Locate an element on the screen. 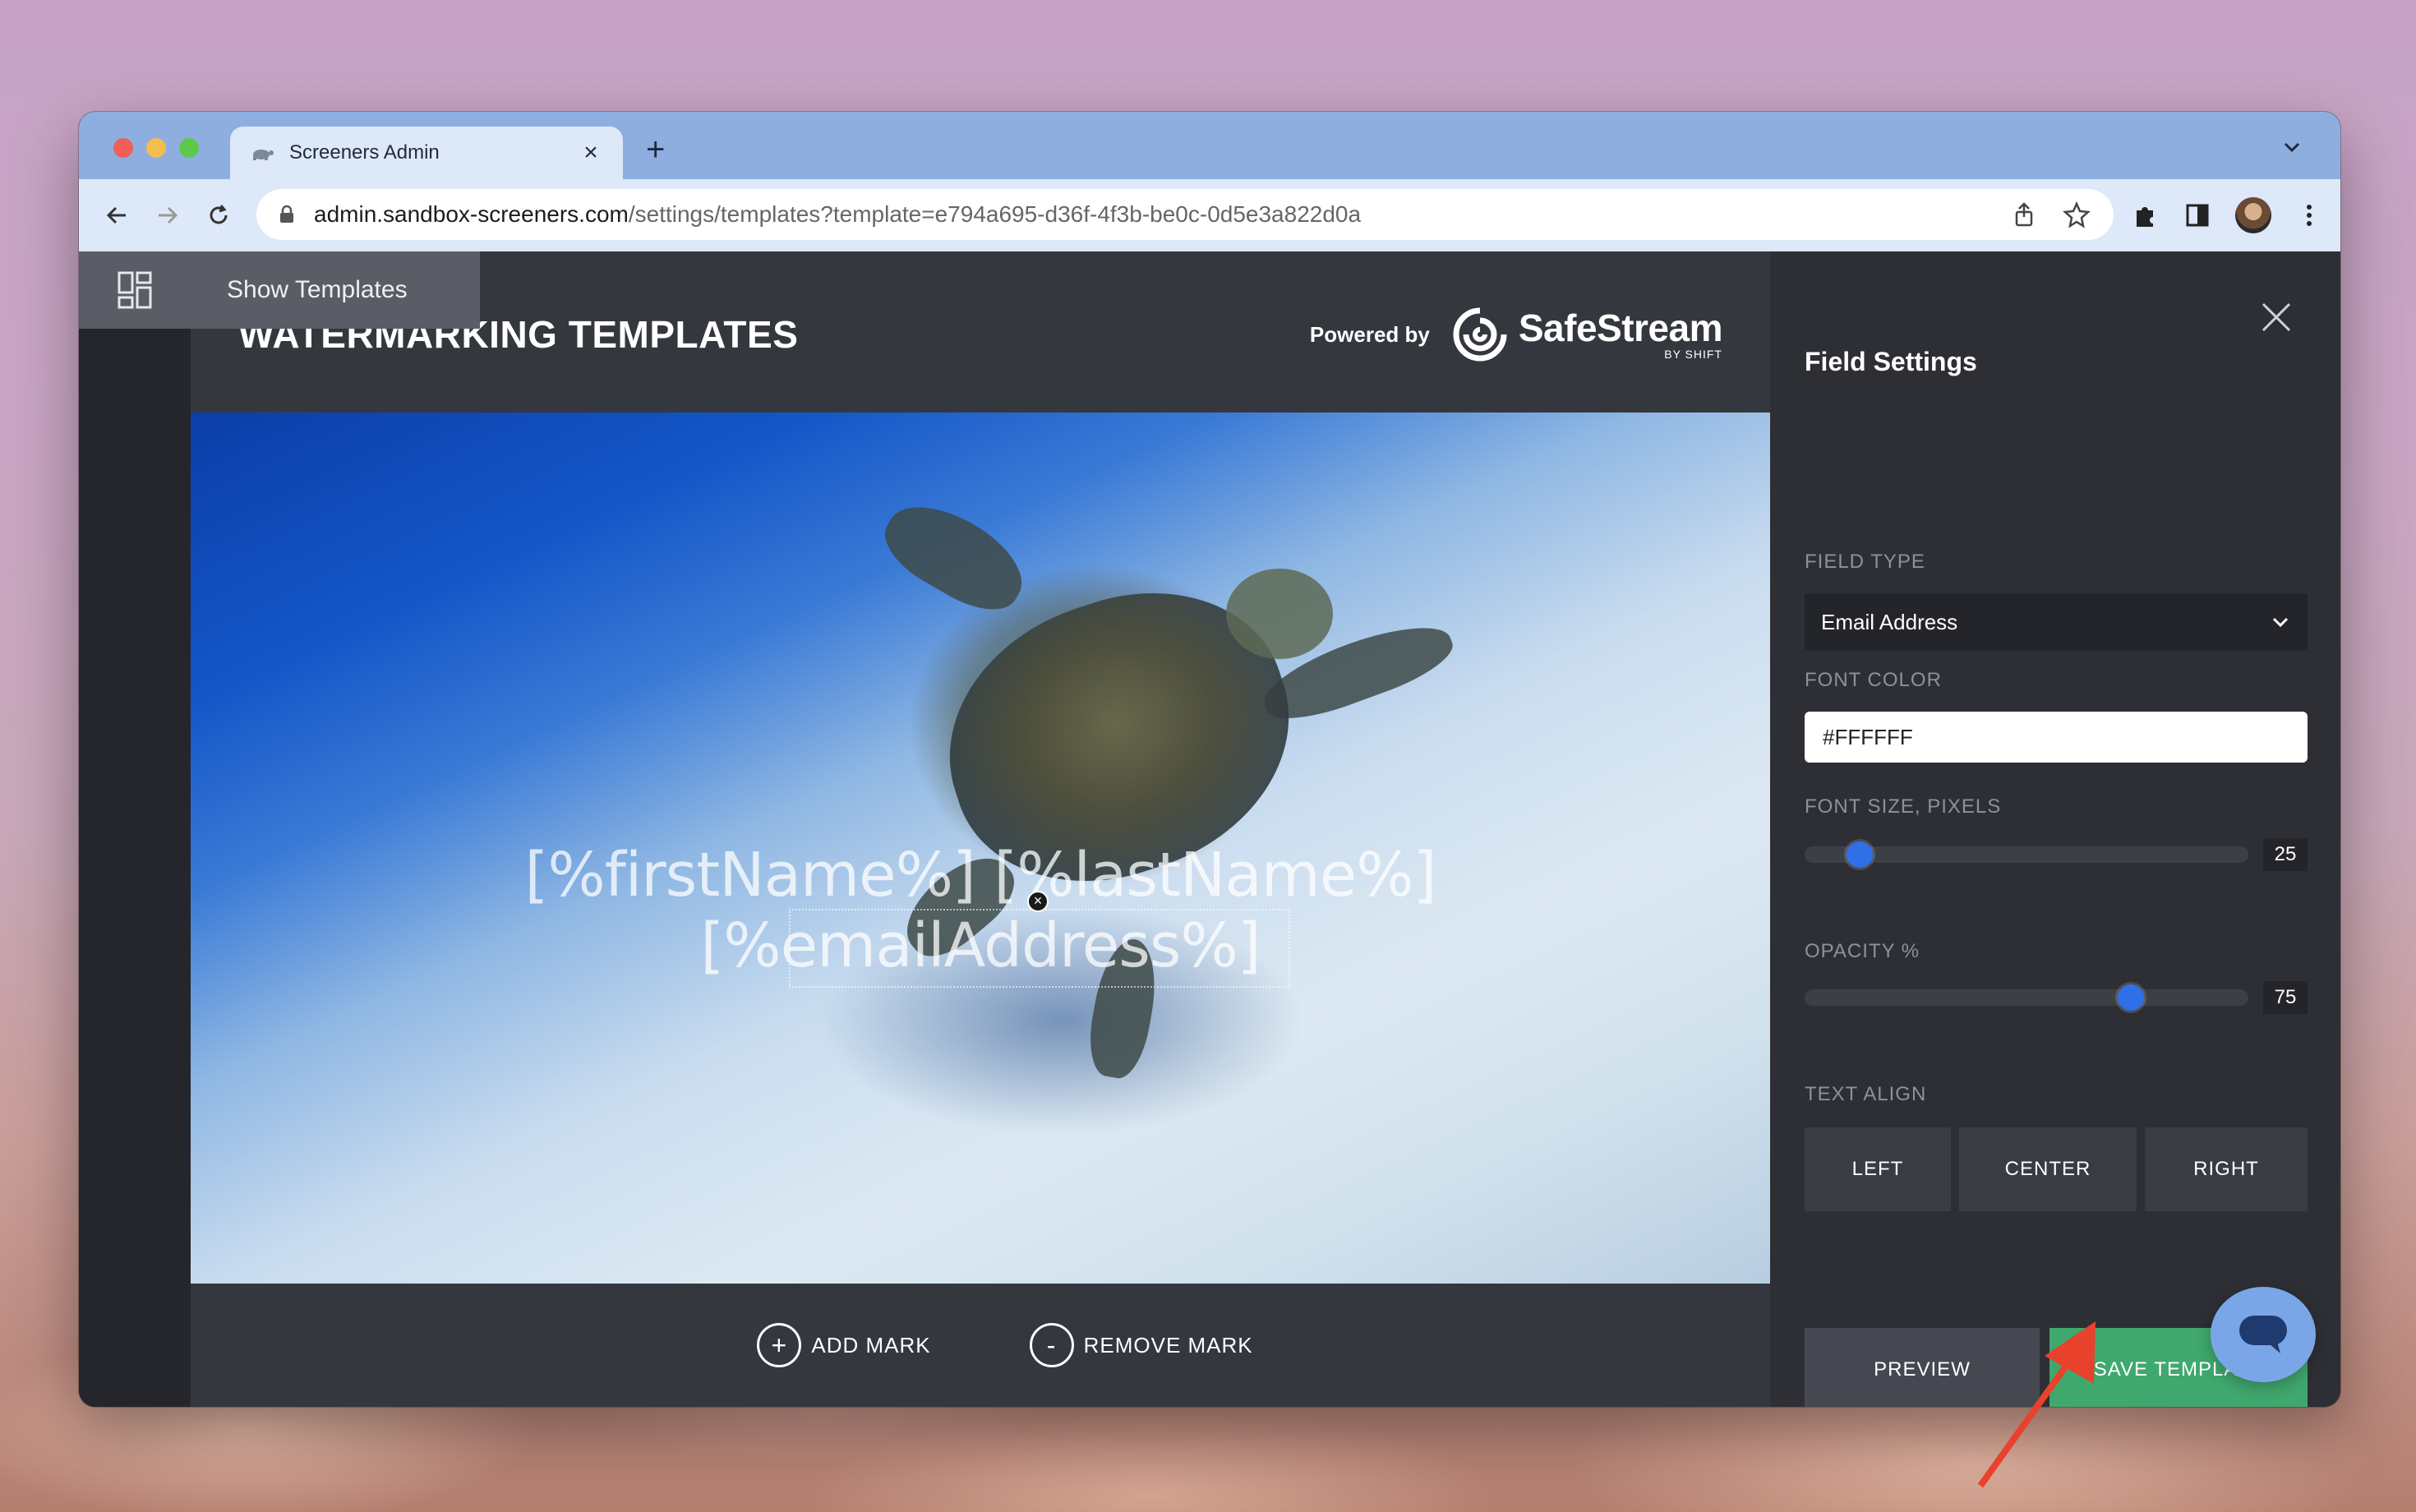 This screenshot has width=2416, height=1512. turtle-flipper is located at coordinates (955, 556).